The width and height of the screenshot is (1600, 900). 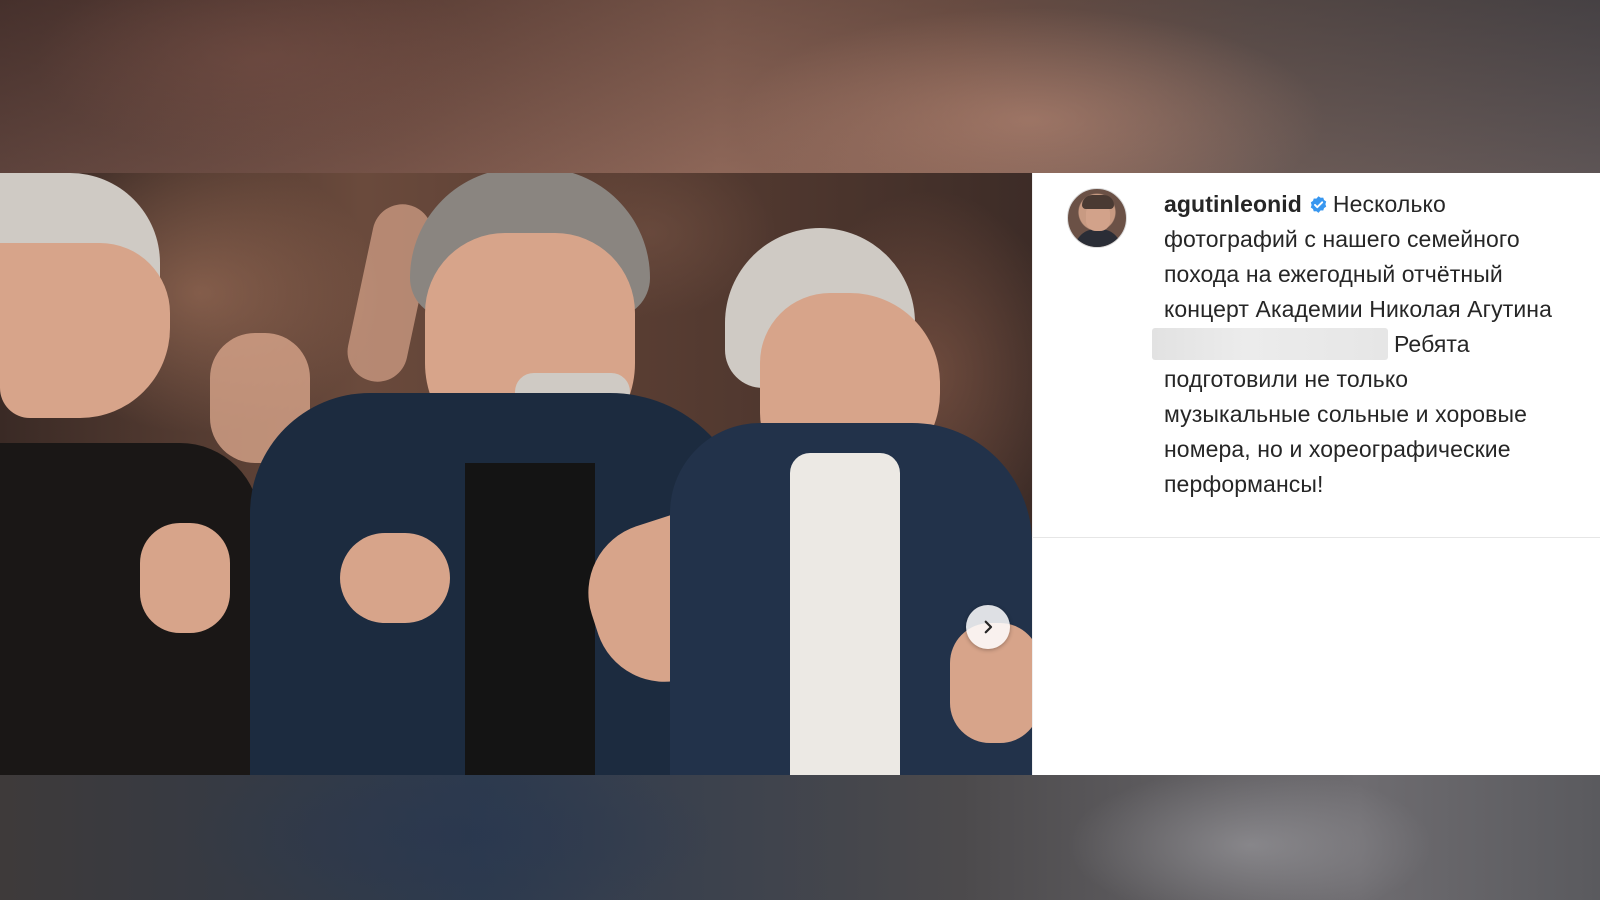 What do you see at coordinates (1233, 204) in the screenshot?
I see `username-link: agutinleonid` at bounding box center [1233, 204].